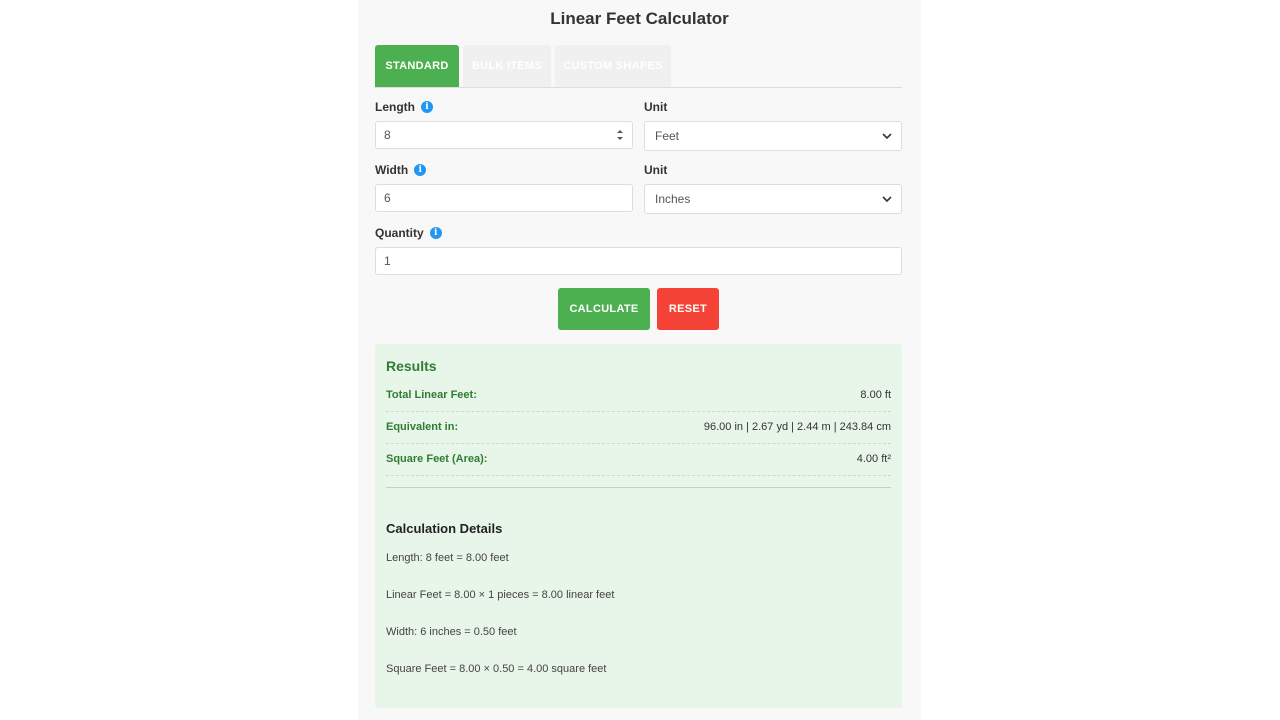 Image resolution: width=1280 pixels, height=720 pixels. I want to click on quantity-input: 1, so click(638, 261).